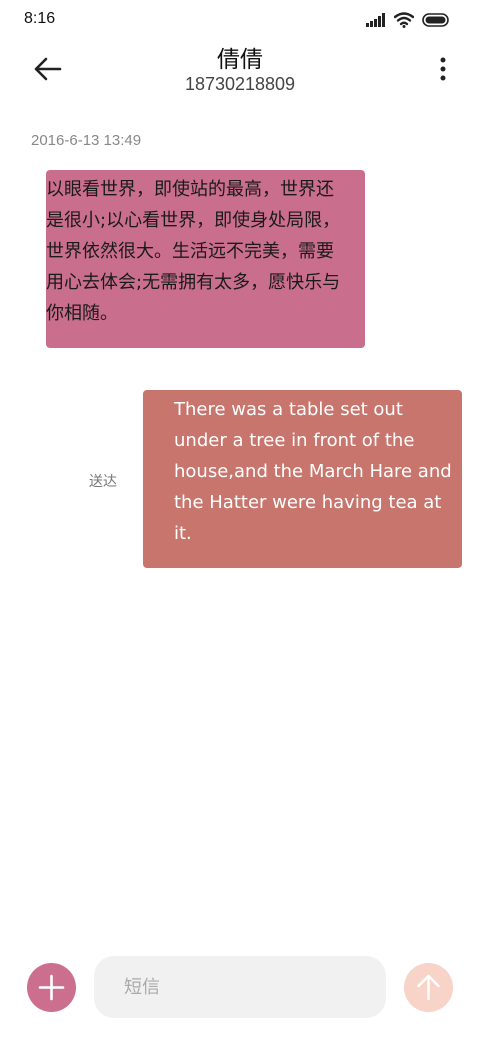 This screenshot has height=1040, width=480. I want to click on status-time: 8:16, so click(40, 18).